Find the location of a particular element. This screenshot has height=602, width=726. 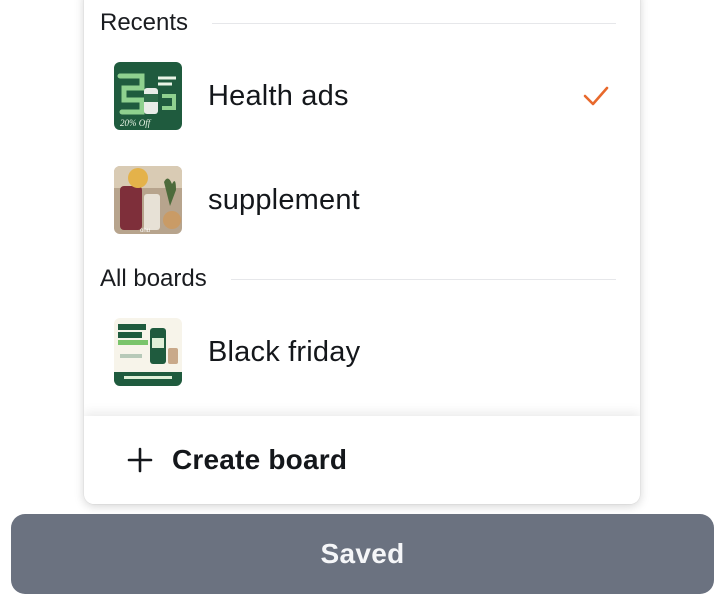

saved-button-label: Saved is located at coordinates (362, 553).